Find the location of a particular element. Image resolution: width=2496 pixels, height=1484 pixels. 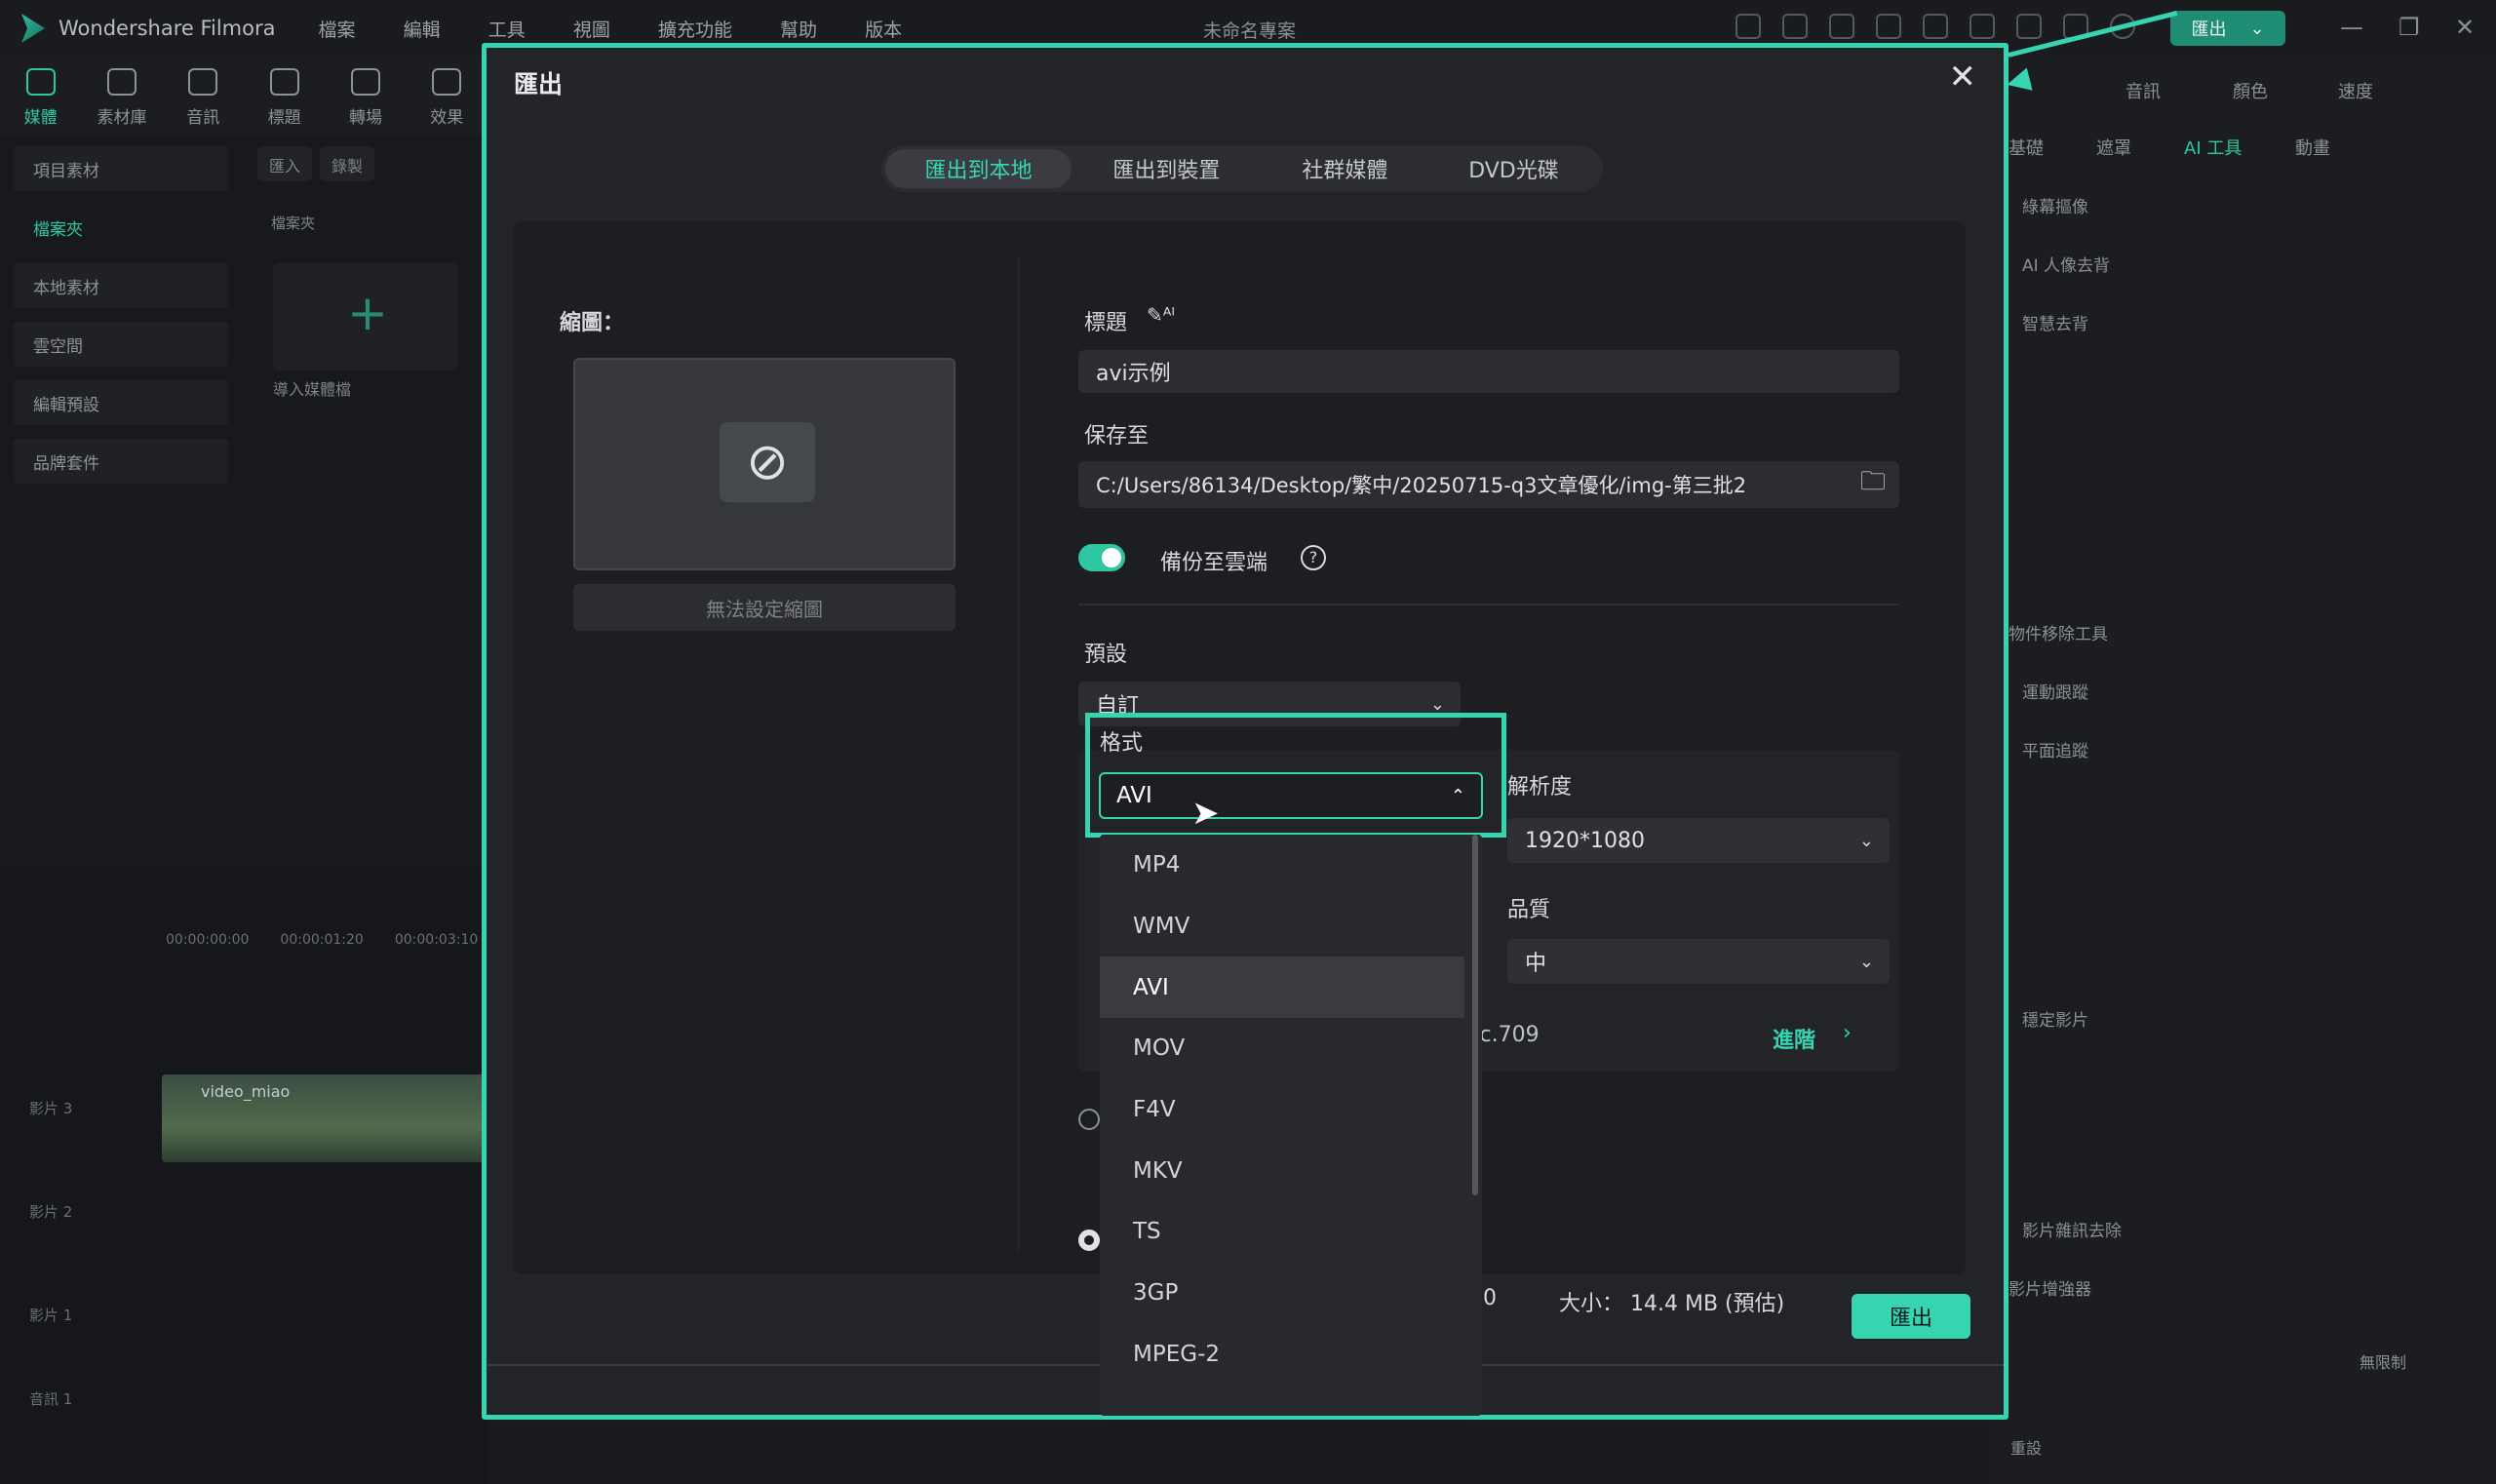

tool-media: 媒體 is located at coordinates (40, 96).